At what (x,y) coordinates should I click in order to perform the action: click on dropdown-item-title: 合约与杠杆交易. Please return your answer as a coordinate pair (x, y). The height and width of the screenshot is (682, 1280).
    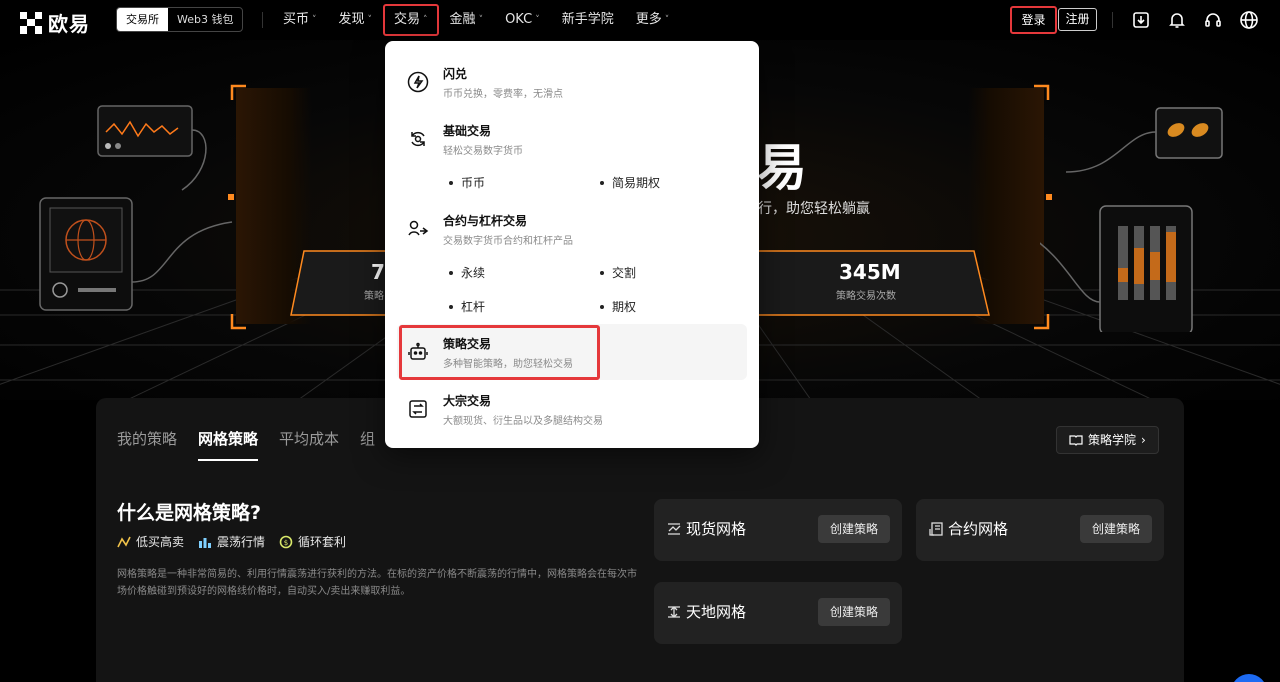
    Looking at the image, I should click on (485, 221).